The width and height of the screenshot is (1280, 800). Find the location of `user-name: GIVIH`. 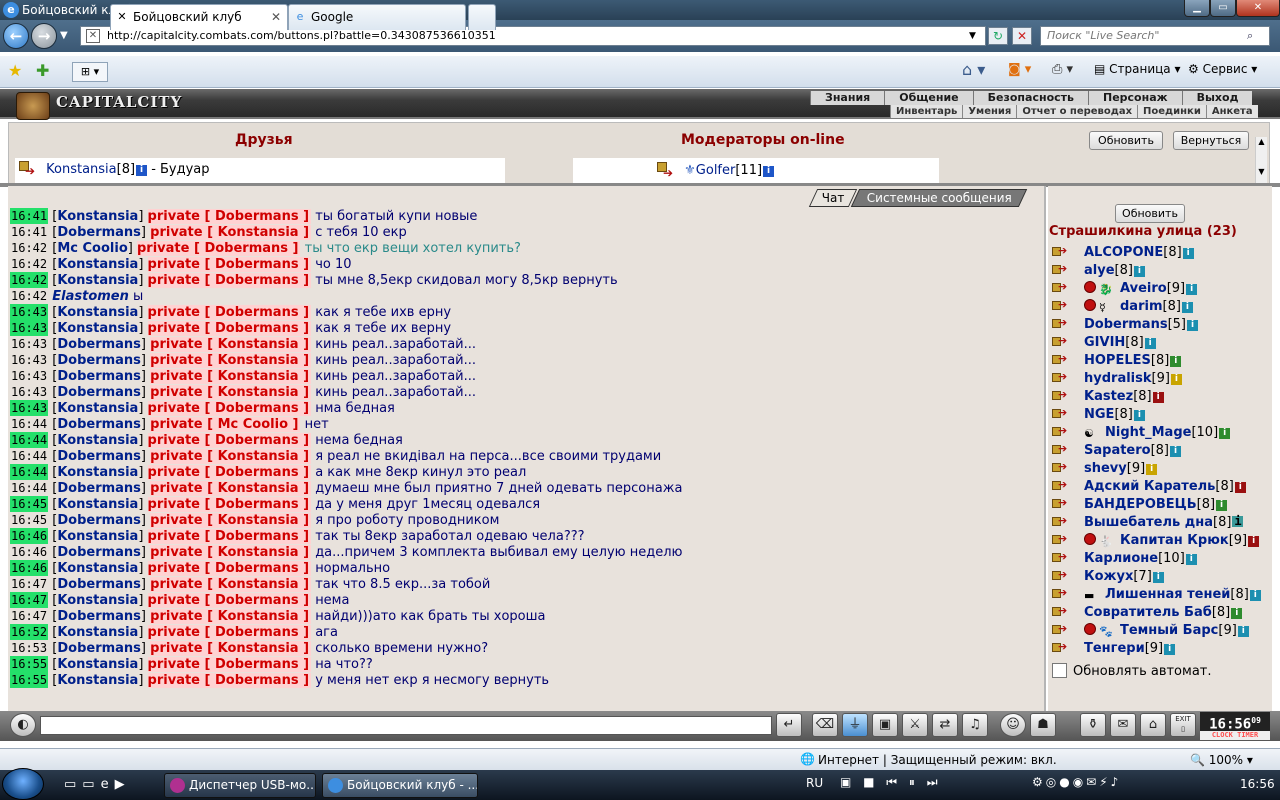

user-name: GIVIH is located at coordinates (1104, 342).